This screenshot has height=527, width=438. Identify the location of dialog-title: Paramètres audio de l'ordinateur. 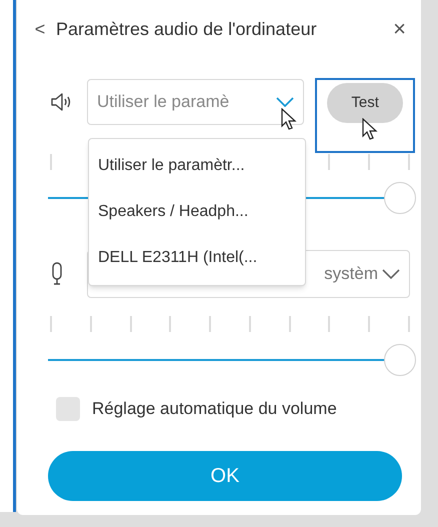
(187, 29).